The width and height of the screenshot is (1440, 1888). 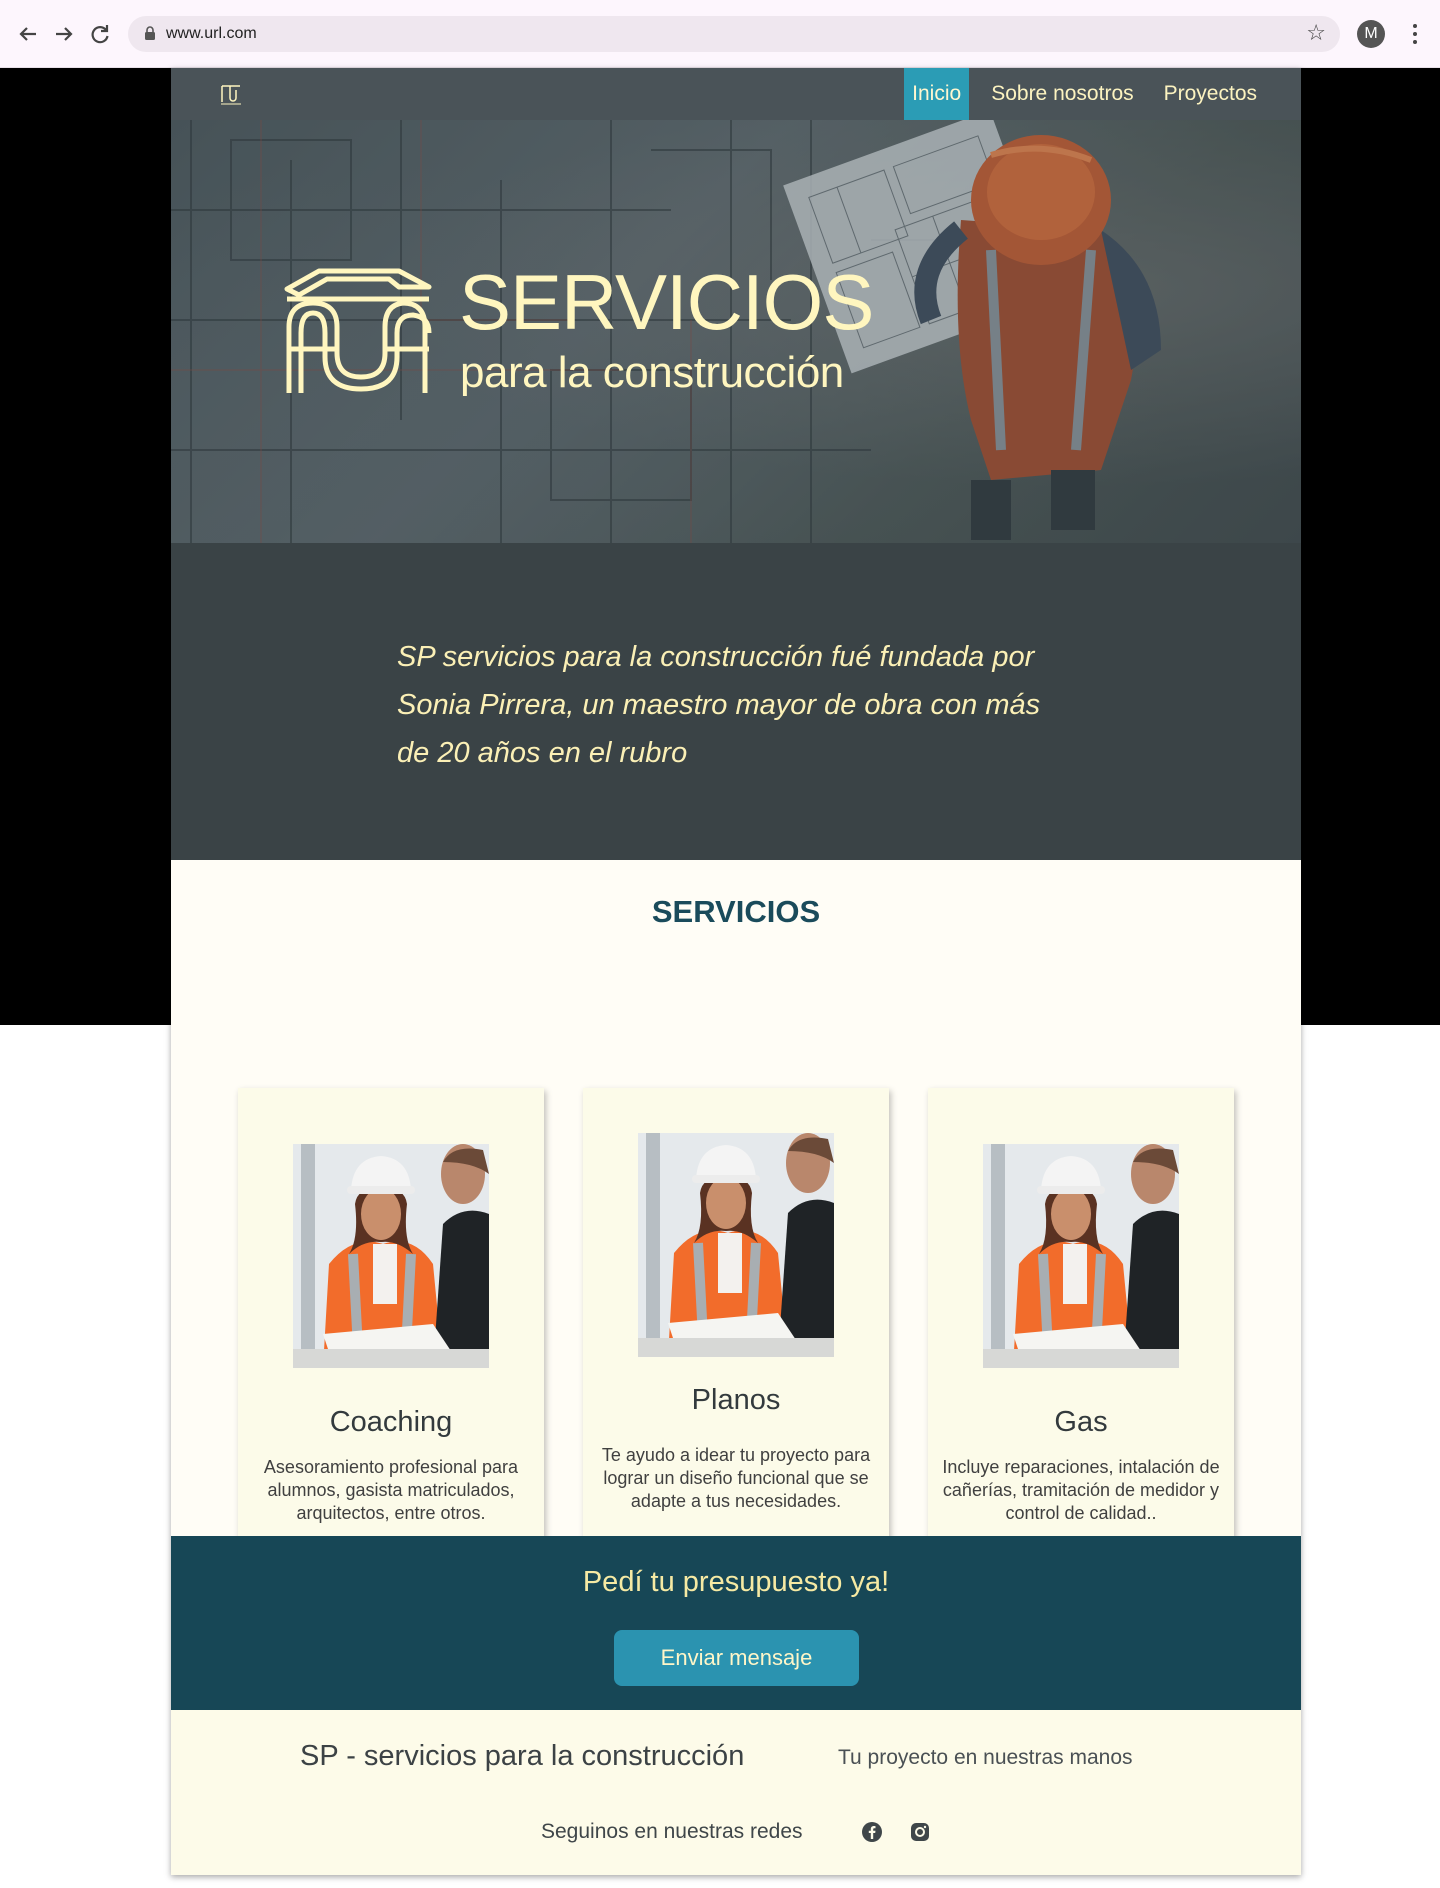 I want to click on star-icon: ☆, so click(x=1316, y=34).